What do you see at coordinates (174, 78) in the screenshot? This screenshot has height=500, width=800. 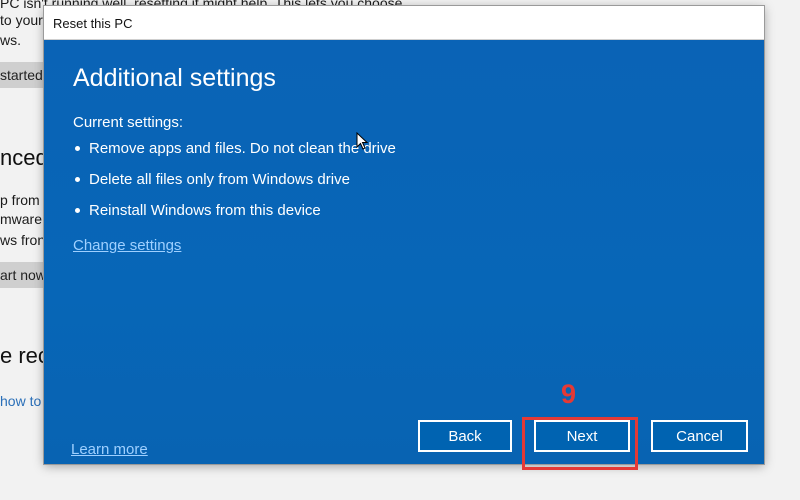 I see `page-title: Additional settings` at bounding box center [174, 78].